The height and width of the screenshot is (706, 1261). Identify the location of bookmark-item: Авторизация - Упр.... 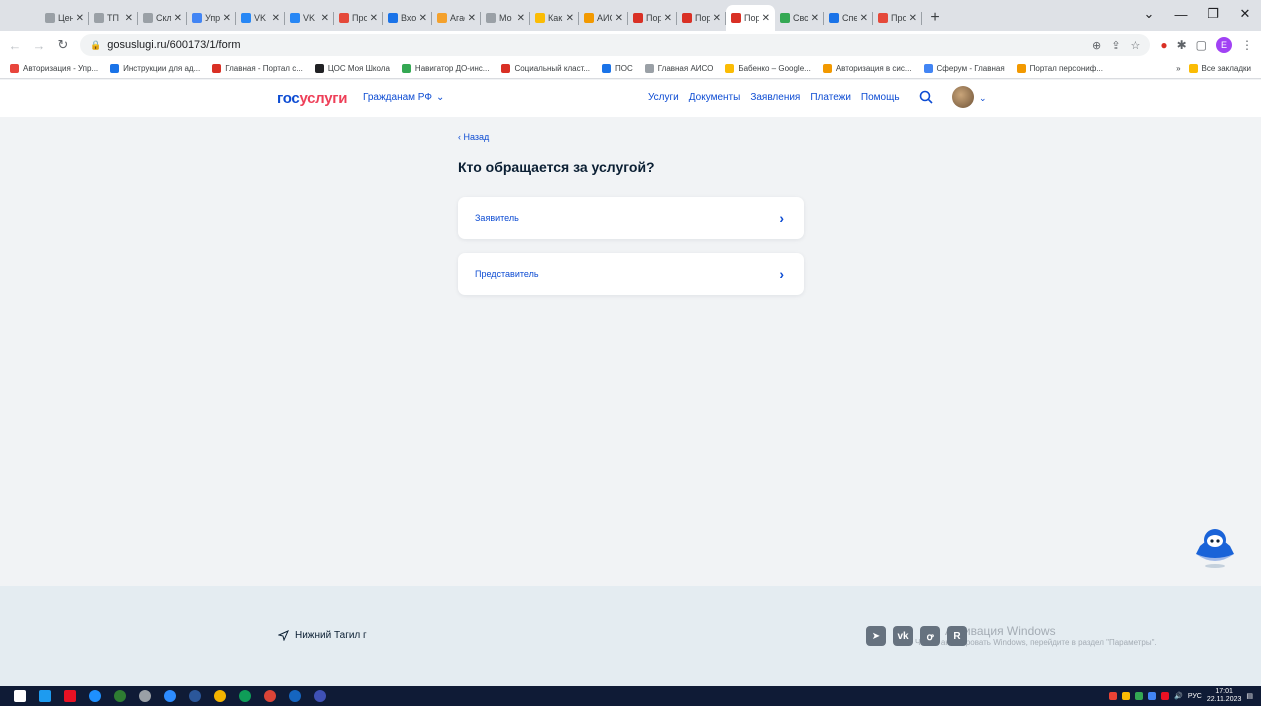
(54, 68).